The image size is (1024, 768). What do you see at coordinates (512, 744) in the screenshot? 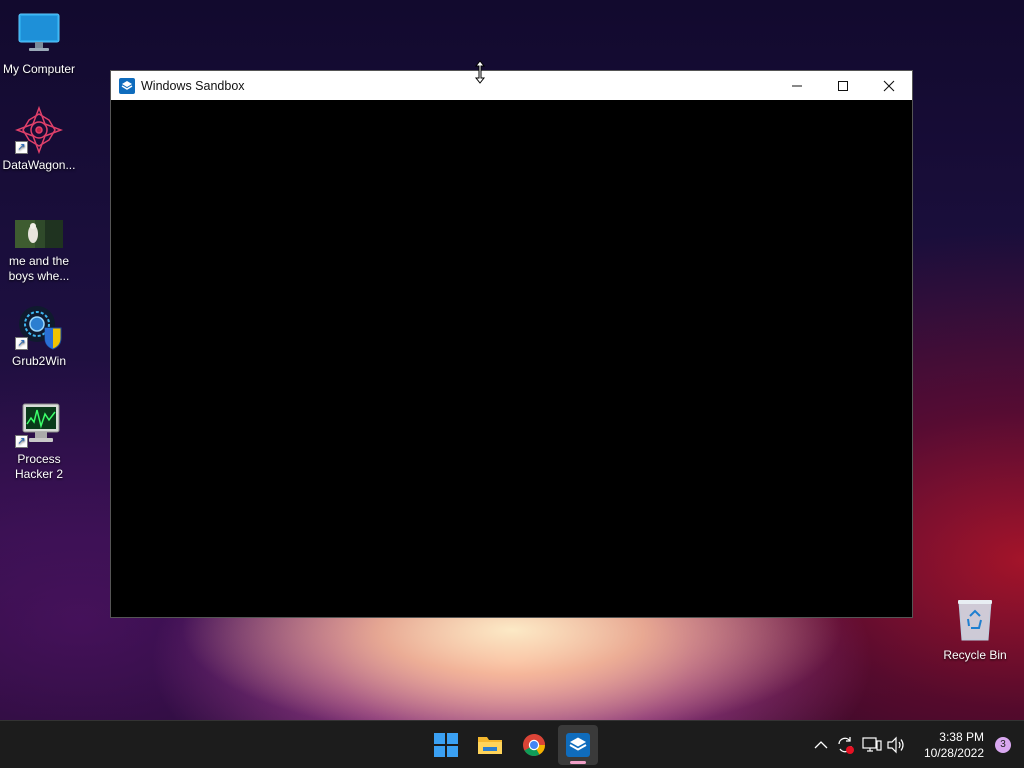
I see `taskbar: 3:38 PM 10/28/2022 3` at bounding box center [512, 744].